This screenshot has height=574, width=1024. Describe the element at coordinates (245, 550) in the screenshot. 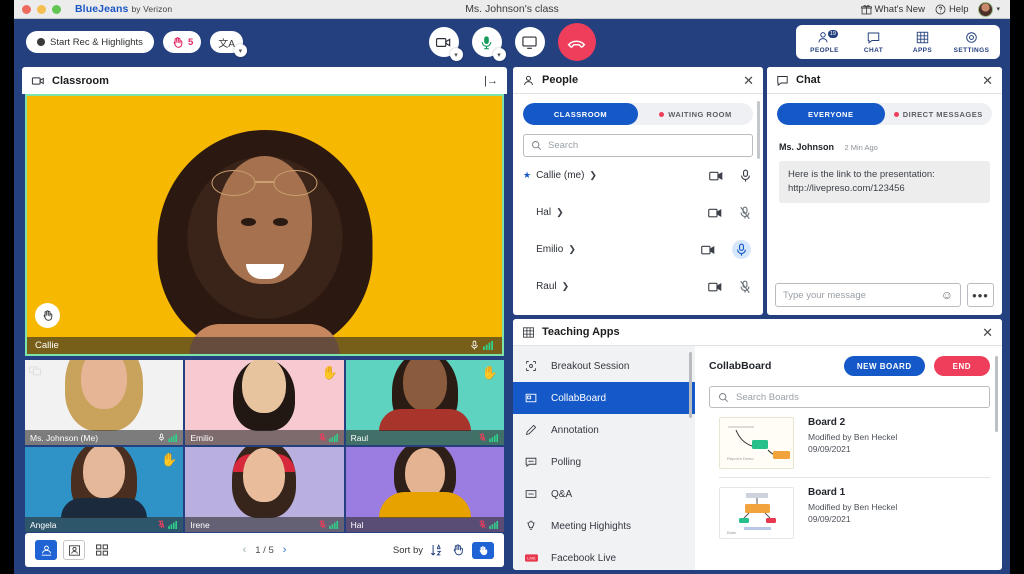

I see `chevron-left-icon: ‹` at that location.